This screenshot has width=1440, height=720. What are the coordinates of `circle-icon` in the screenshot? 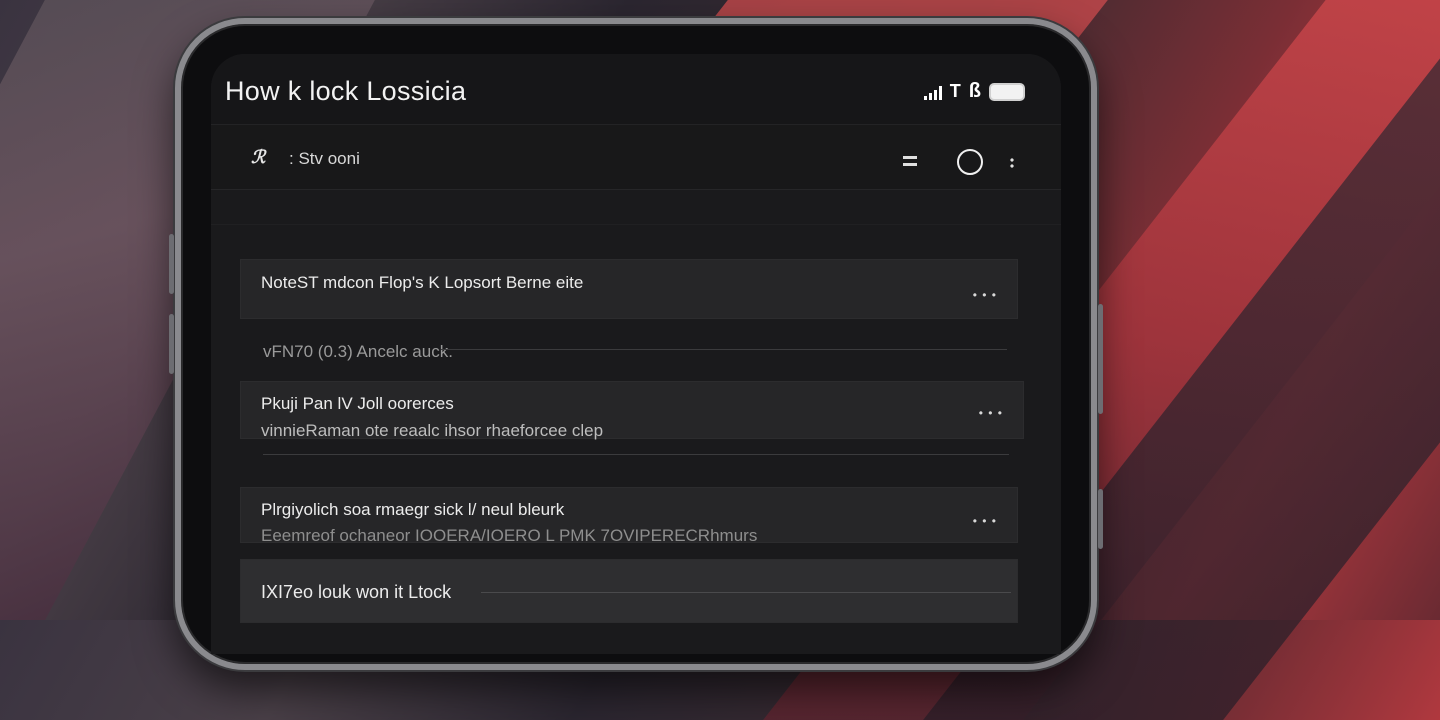 It's located at (970, 162).